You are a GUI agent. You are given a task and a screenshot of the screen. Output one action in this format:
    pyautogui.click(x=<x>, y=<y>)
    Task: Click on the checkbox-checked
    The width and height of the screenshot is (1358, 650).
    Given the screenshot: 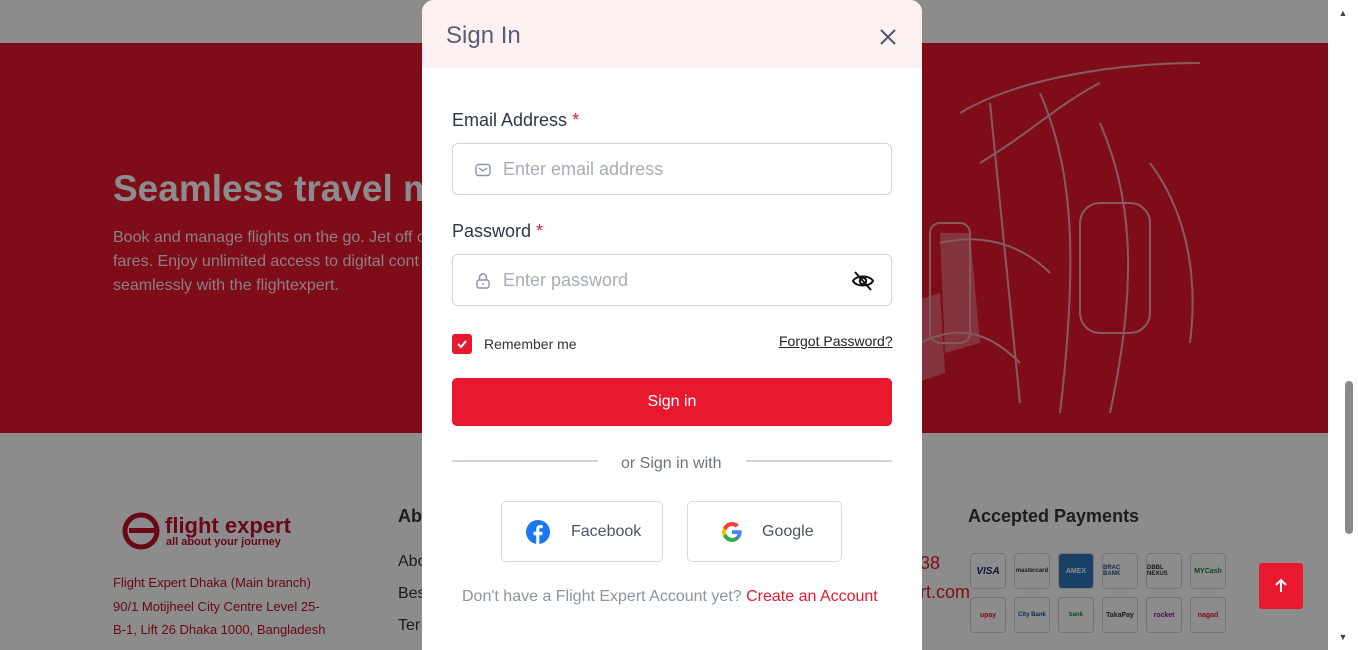 What is the action you would take?
    pyautogui.click(x=462, y=344)
    